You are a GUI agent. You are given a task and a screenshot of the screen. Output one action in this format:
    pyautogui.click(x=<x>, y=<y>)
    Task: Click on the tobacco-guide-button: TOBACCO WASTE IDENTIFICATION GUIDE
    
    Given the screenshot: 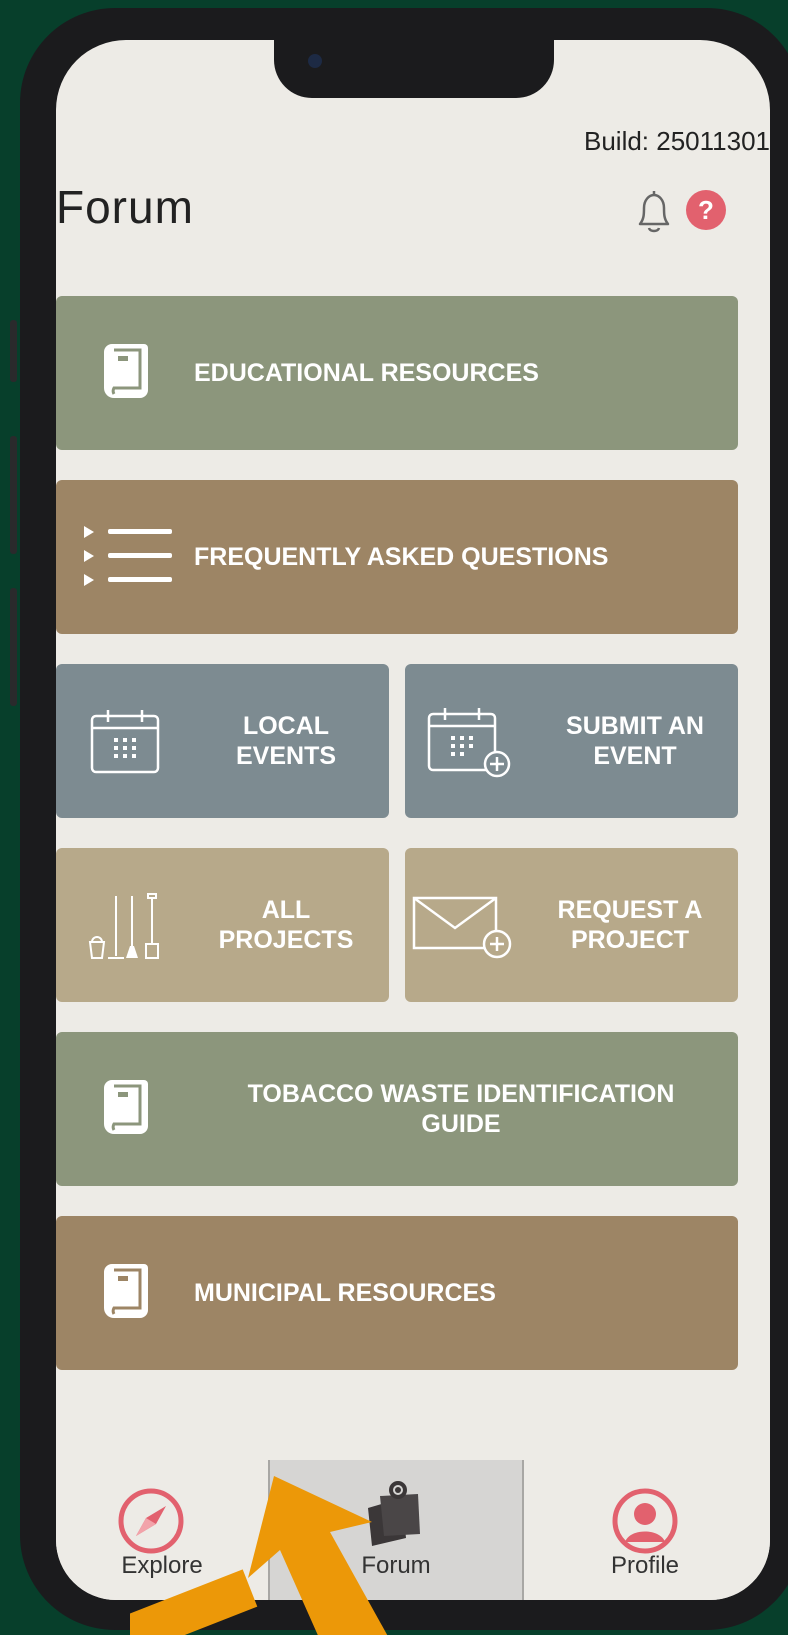 What is the action you would take?
    pyautogui.click(x=397, y=1109)
    